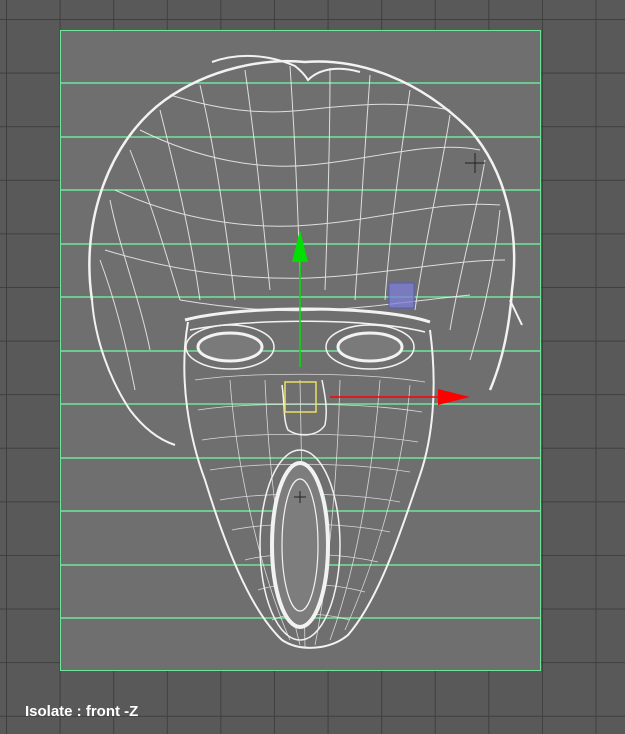 The image size is (625, 734). What do you see at coordinates (401, 295) in the screenshot?
I see `selected-vertex-handle` at bounding box center [401, 295].